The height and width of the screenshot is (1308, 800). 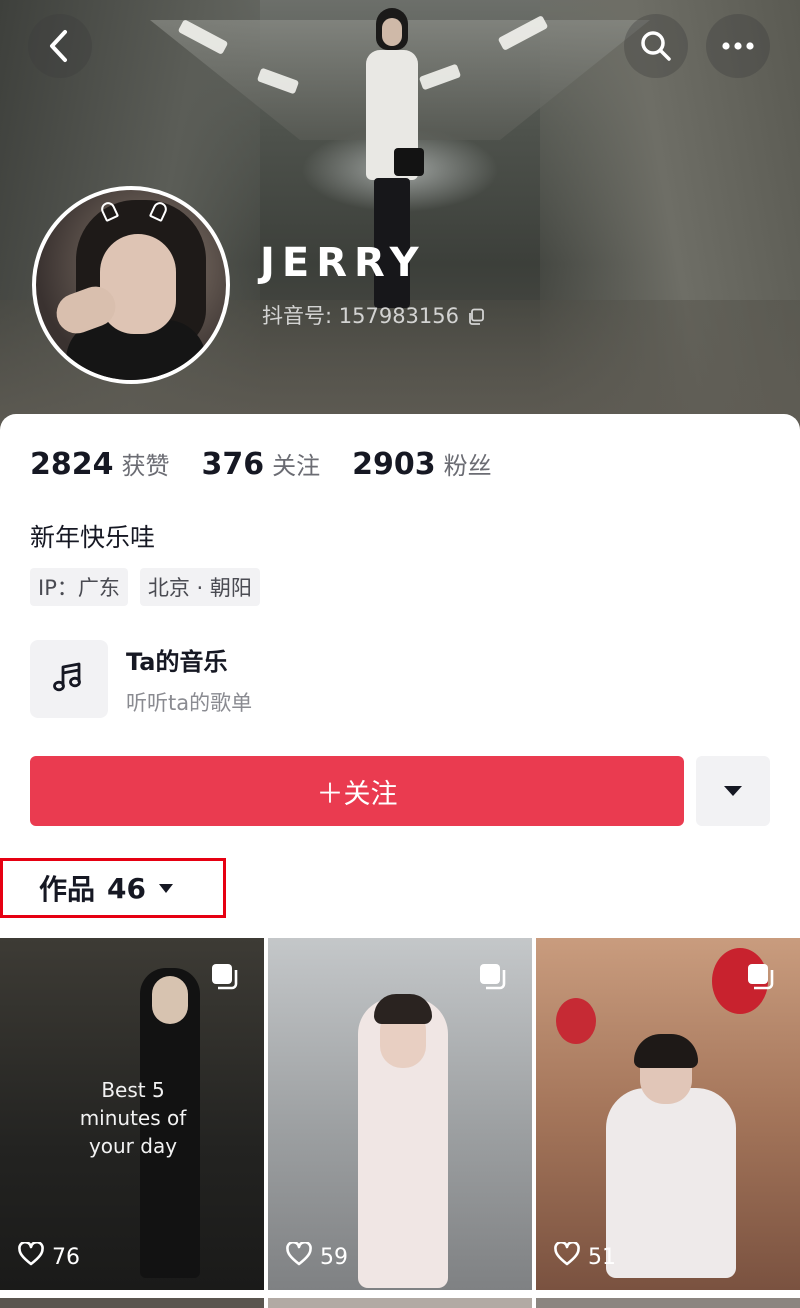 I want to click on like-count: 51, so click(x=585, y=1256).